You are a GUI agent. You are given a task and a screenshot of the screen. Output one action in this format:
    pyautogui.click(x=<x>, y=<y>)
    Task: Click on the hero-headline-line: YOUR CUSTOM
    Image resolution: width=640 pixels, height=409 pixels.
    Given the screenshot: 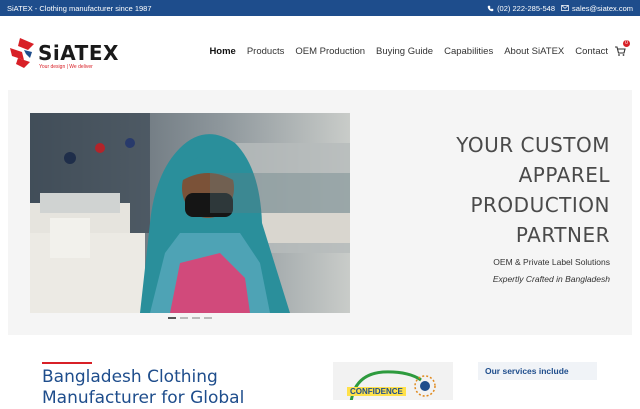 What is the action you would take?
    pyautogui.click(x=533, y=145)
    